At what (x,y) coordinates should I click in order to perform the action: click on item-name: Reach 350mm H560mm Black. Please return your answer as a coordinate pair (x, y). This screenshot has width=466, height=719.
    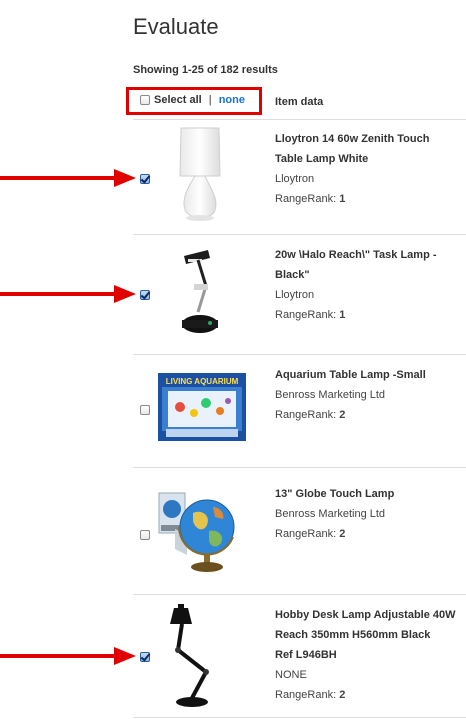
    Looking at the image, I should click on (367, 635).